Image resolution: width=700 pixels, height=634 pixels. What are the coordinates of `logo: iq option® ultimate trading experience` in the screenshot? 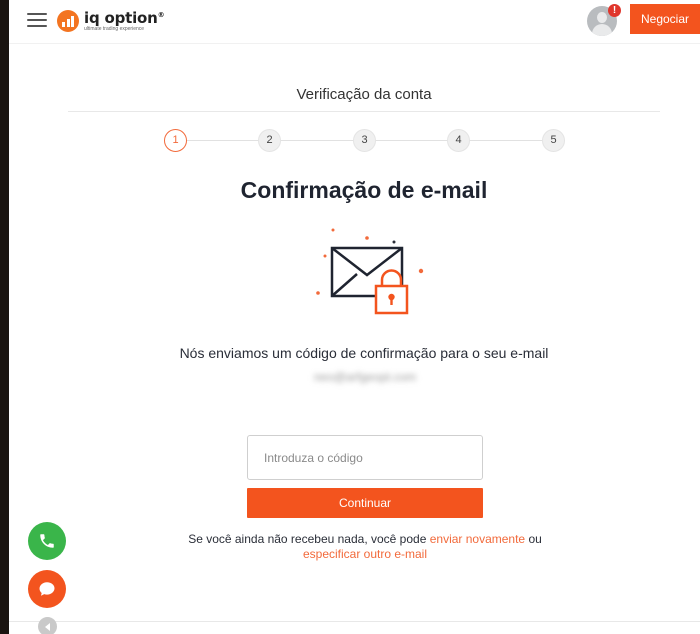 It's located at (111, 21).